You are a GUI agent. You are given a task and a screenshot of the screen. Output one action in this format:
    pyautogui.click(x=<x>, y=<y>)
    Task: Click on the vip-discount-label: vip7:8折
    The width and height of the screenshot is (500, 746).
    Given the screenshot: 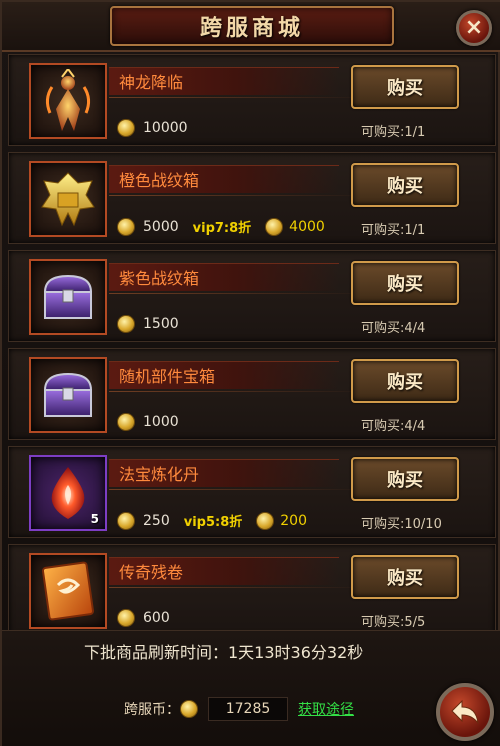 What is the action you would take?
    pyautogui.click(x=222, y=228)
    